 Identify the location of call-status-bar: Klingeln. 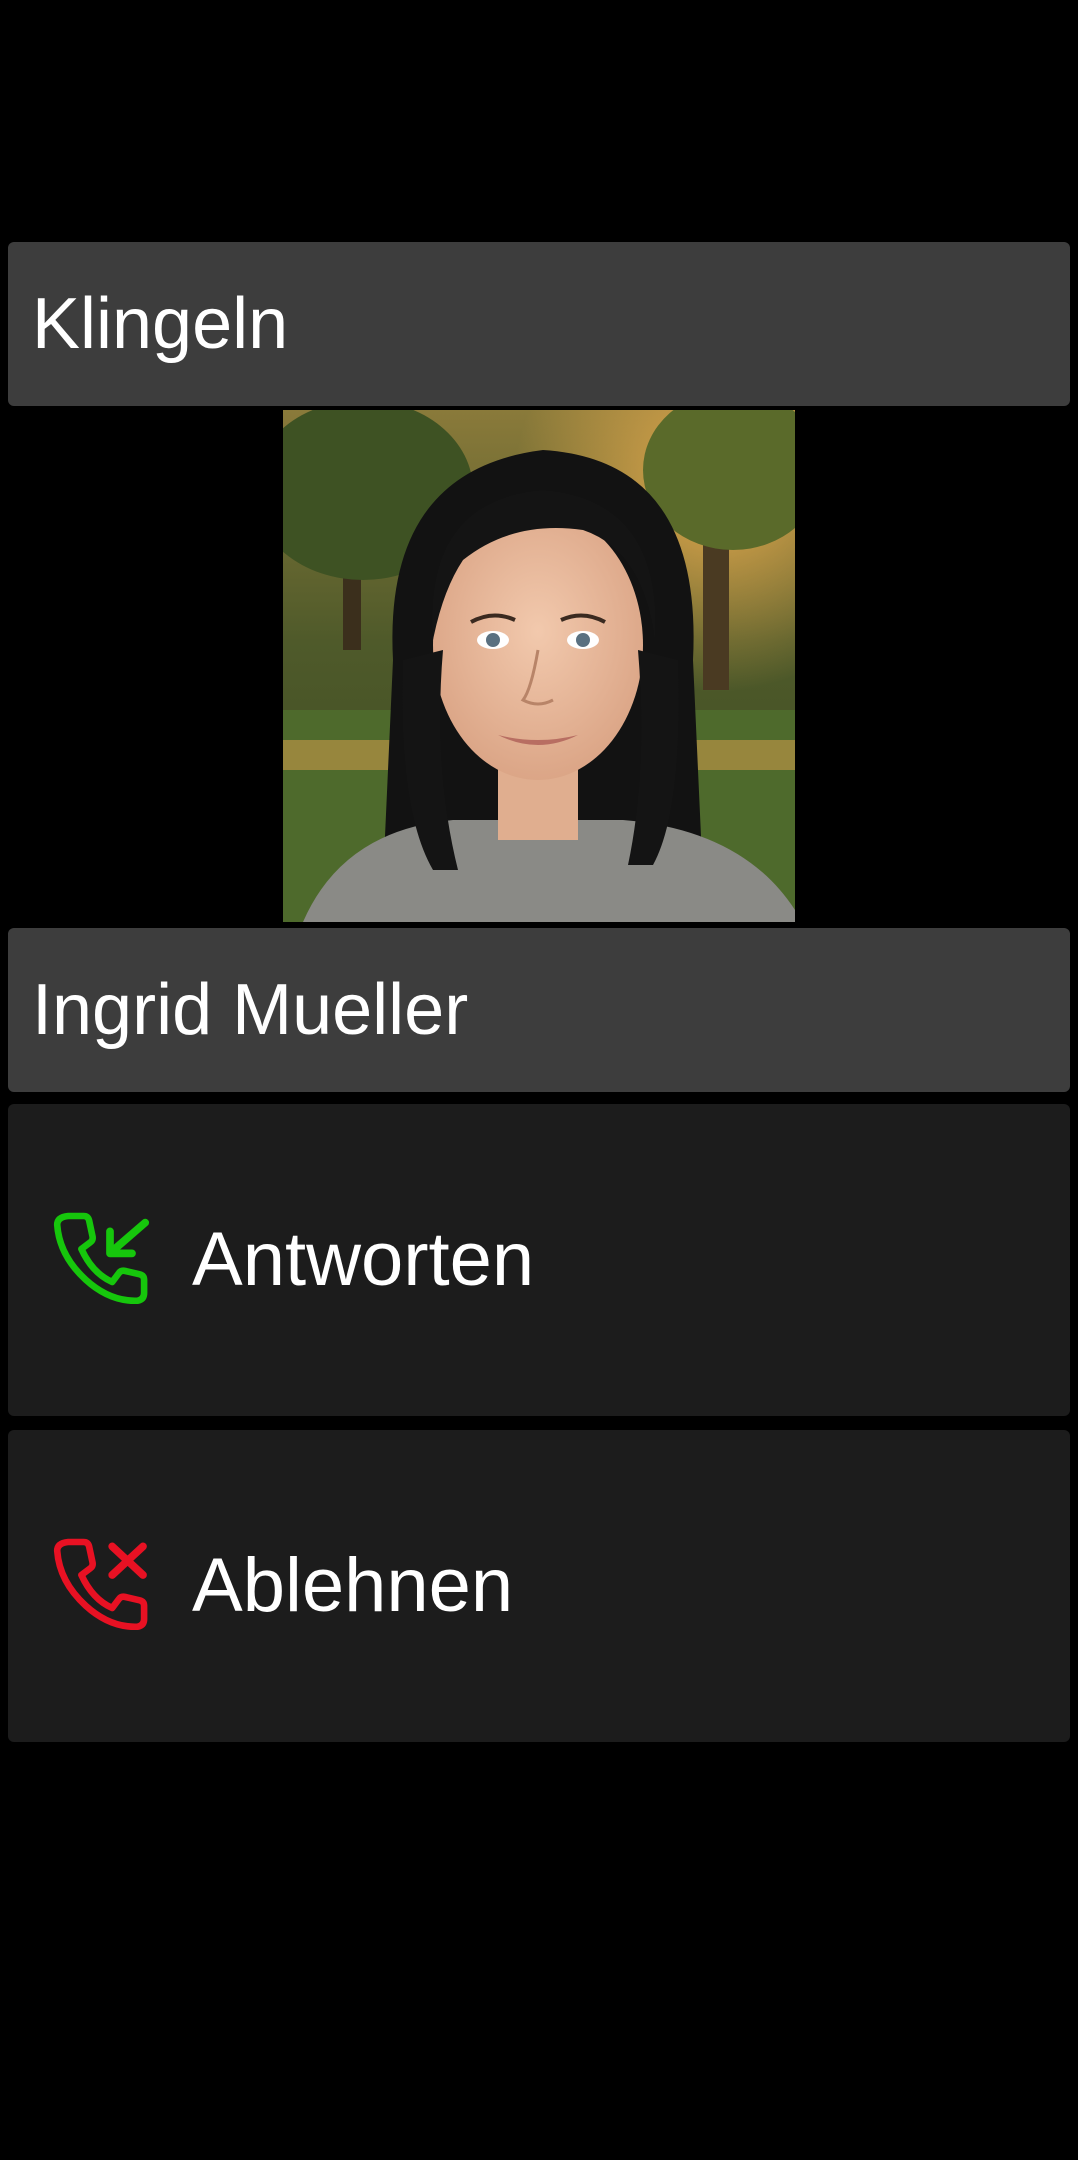
(539, 324).